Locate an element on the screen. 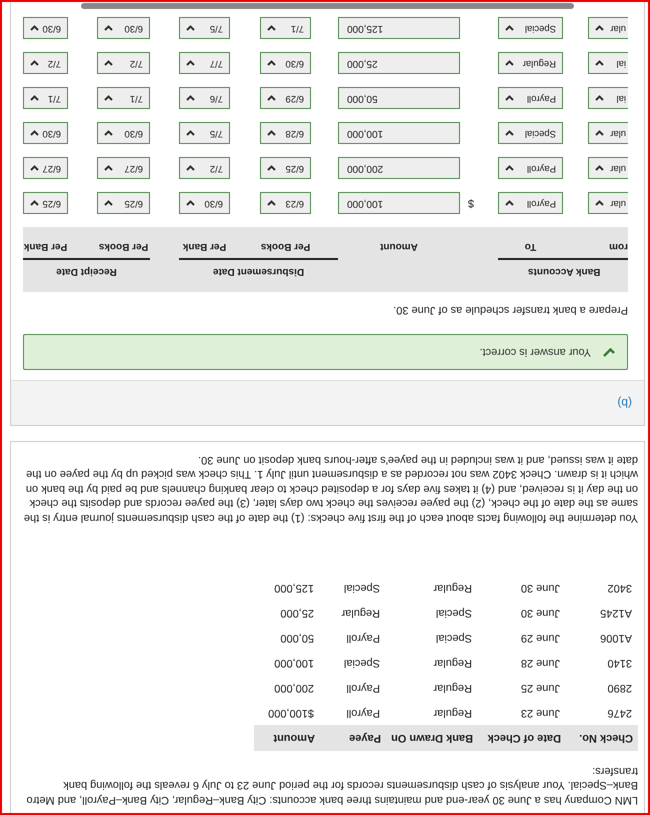  column-header: To is located at coordinates (531, 248).